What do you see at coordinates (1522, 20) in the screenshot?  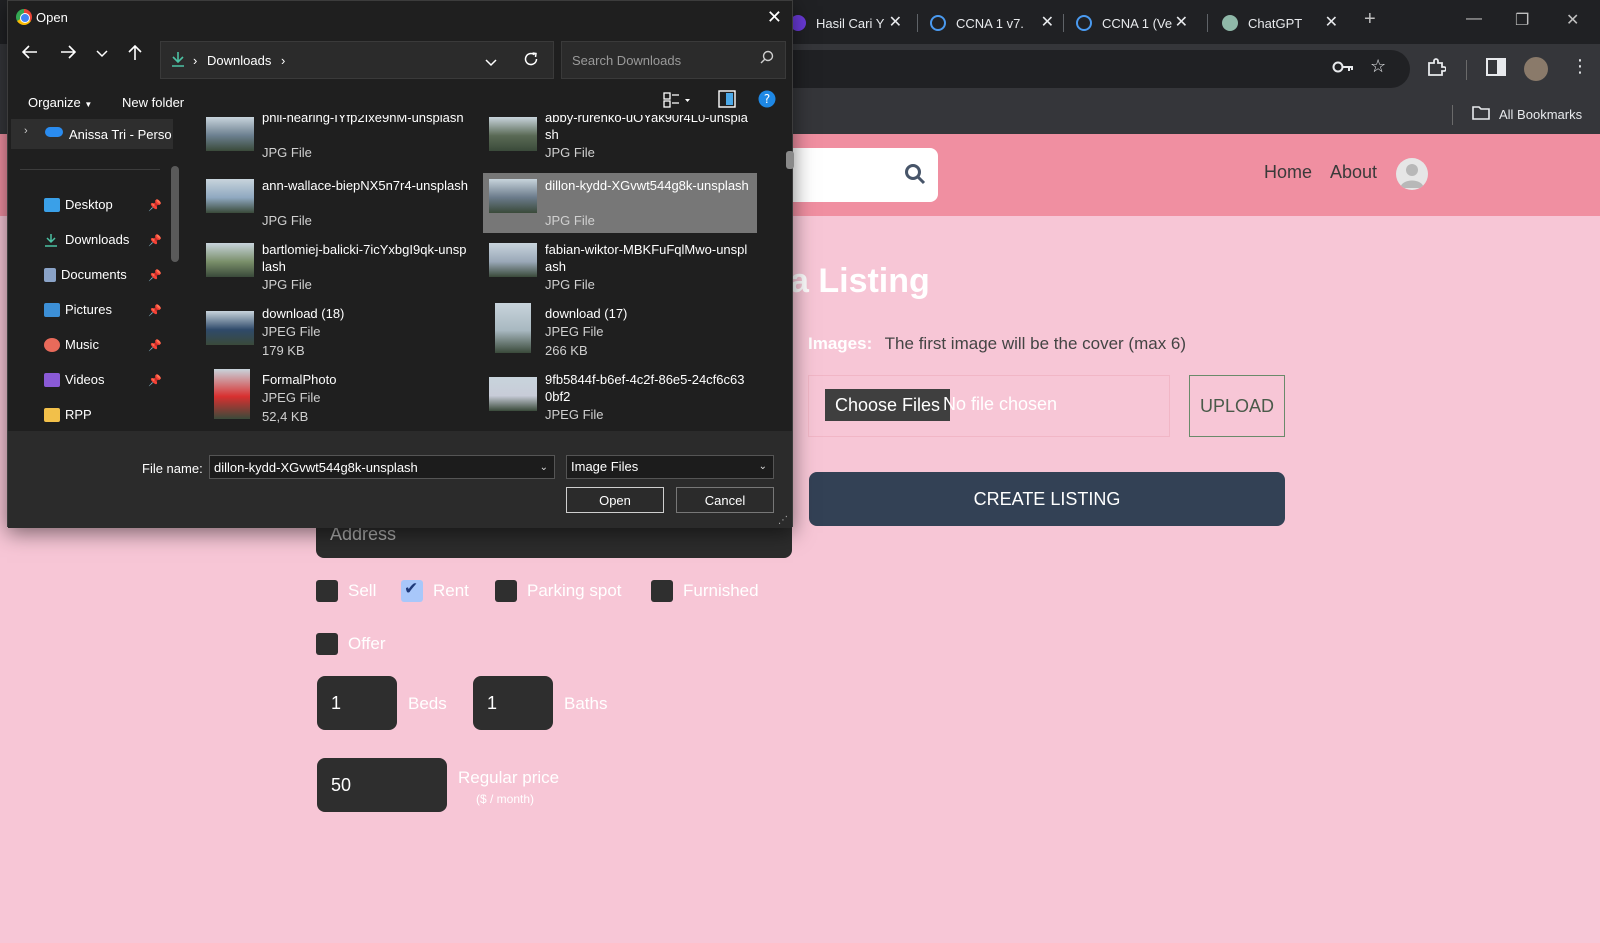 I see `restore-icon: ❐` at bounding box center [1522, 20].